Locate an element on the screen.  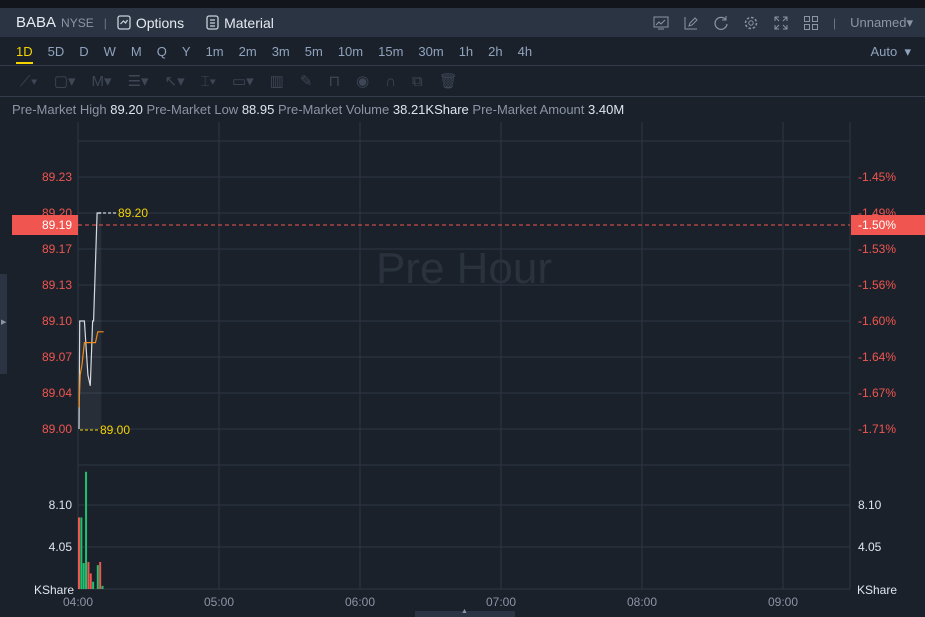
percent-tick-label: -1.64% is located at coordinates (877, 357).